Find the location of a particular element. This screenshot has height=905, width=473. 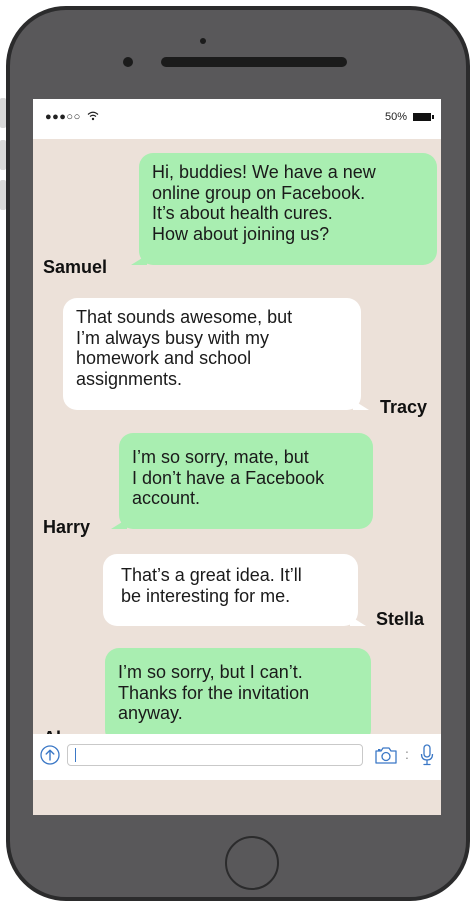

message-line: Hi, buddies! We have a new is located at coordinates (264, 172).